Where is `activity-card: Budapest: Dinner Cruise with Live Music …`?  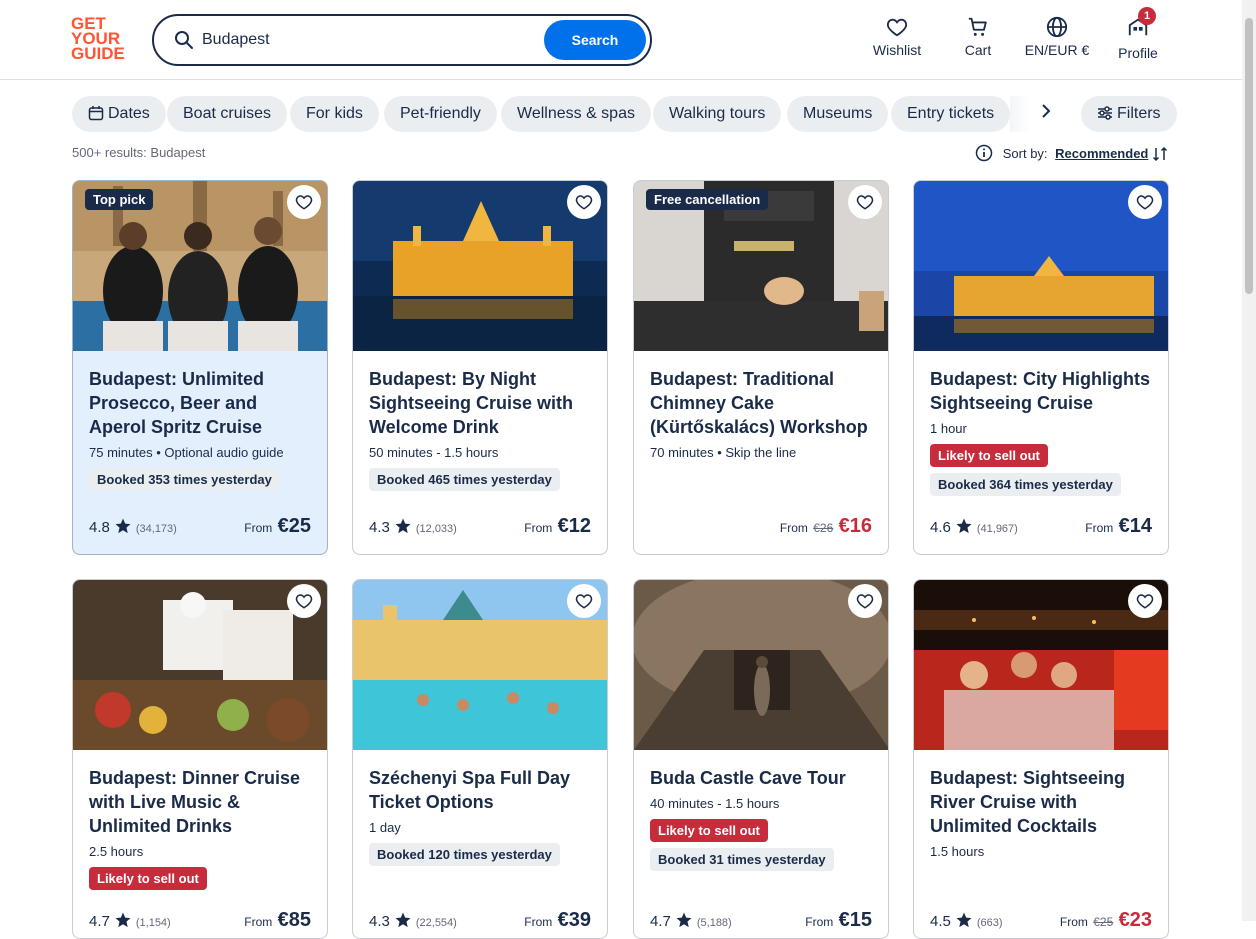 activity-card: Budapest: Dinner Cruise with Live Music … is located at coordinates (200, 759).